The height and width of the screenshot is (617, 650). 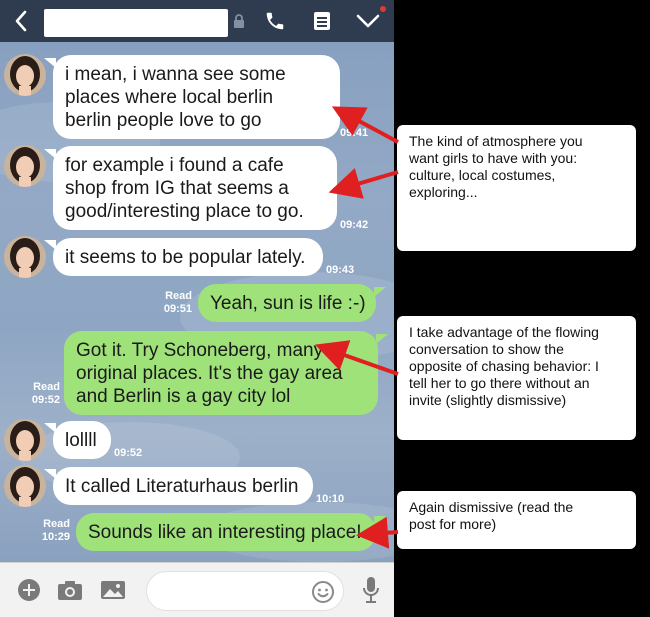 What do you see at coordinates (70, 590) in the screenshot?
I see `camera-icon` at bounding box center [70, 590].